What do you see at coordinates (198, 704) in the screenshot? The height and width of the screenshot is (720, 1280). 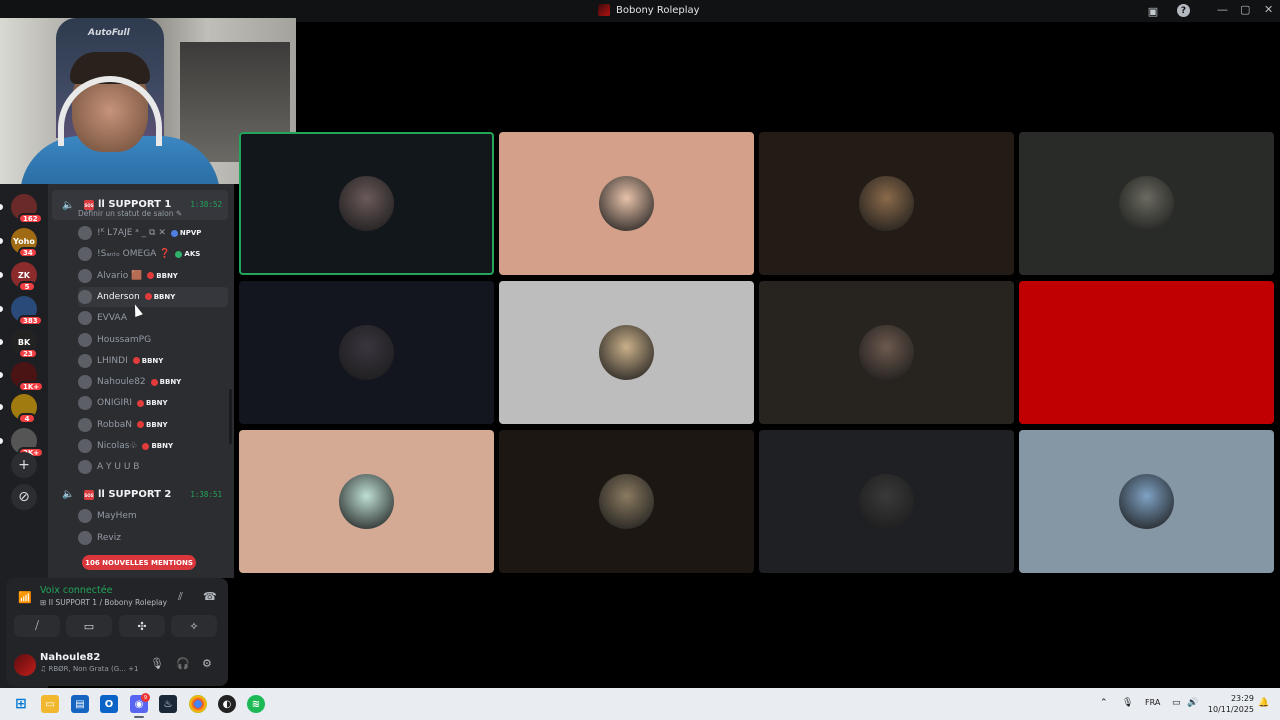 I see `chrome-icon` at bounding box center [198, 704].